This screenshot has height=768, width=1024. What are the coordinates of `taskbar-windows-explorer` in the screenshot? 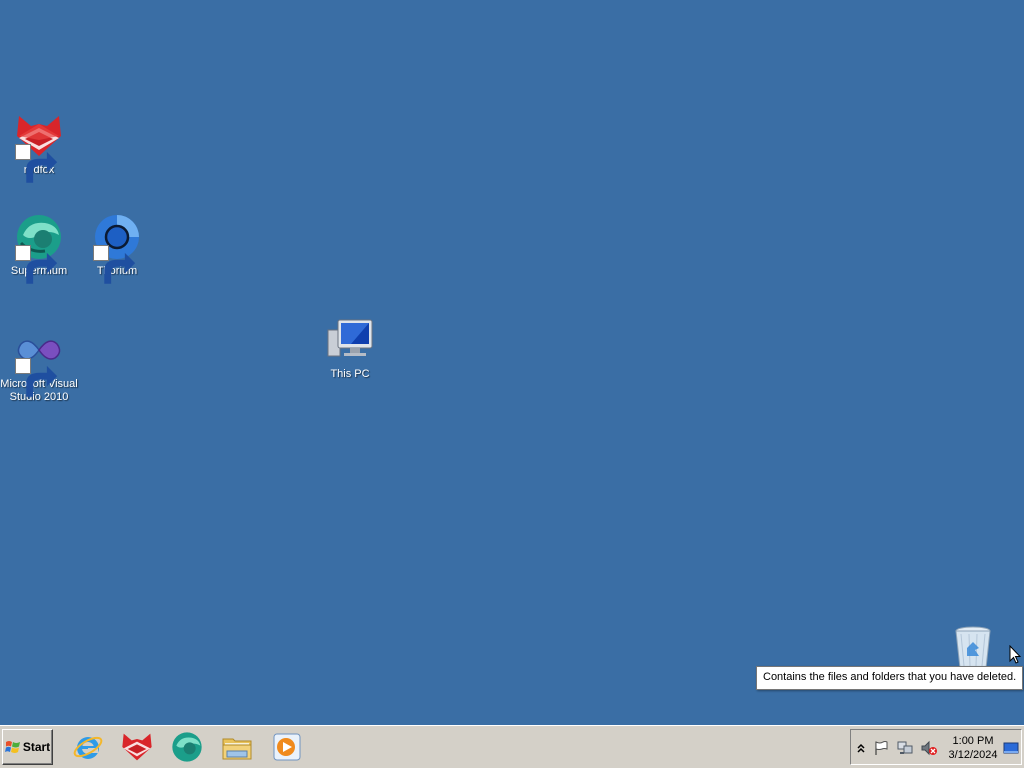 It's located at (237, 747).